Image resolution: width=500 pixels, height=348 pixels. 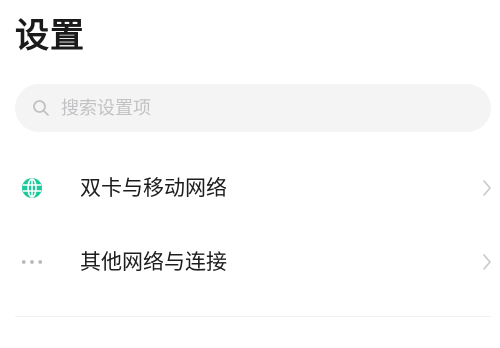 I want to click on section-divider, so click(x=253, y=316).